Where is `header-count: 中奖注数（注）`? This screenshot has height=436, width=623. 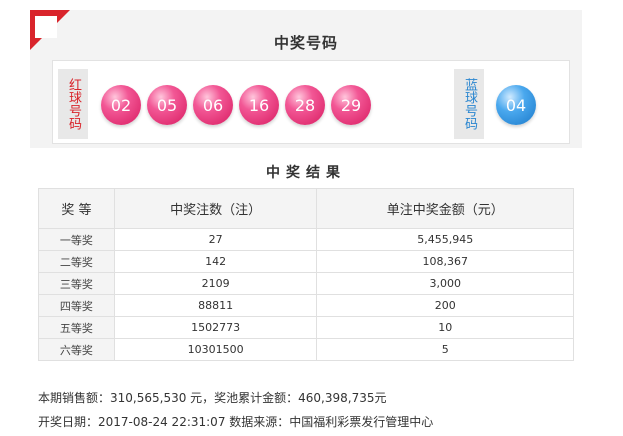
header-count: 中奖注数（注） is located at coordinates (215, 208).